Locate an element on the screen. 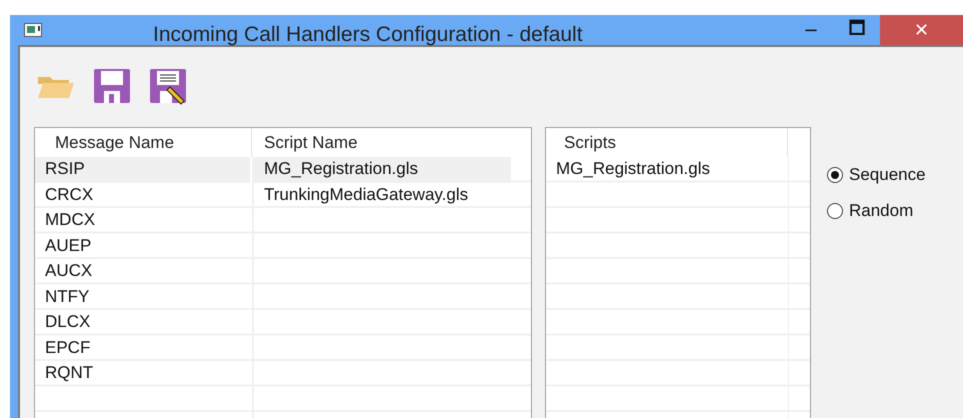 This screenshot has height=418, width=963. message-name: NTFY is located at coordinates (67, 296).